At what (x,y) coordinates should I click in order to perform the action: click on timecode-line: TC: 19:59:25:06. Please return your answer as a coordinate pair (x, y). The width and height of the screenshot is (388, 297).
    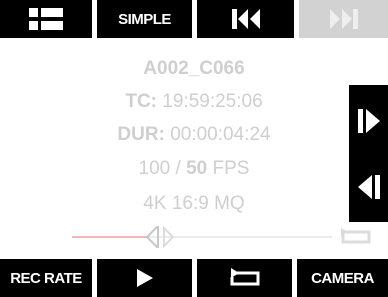
    Looking at the image, I should click on (194, 102).